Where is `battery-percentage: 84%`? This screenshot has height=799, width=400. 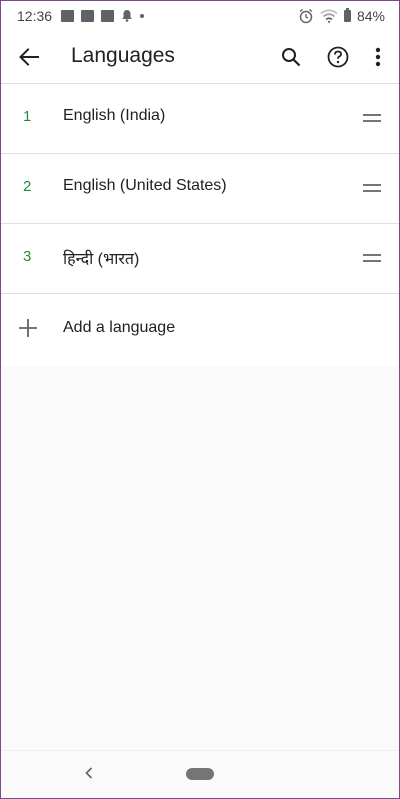 battery-percentage: 84% is located at coordinates (370, 16).